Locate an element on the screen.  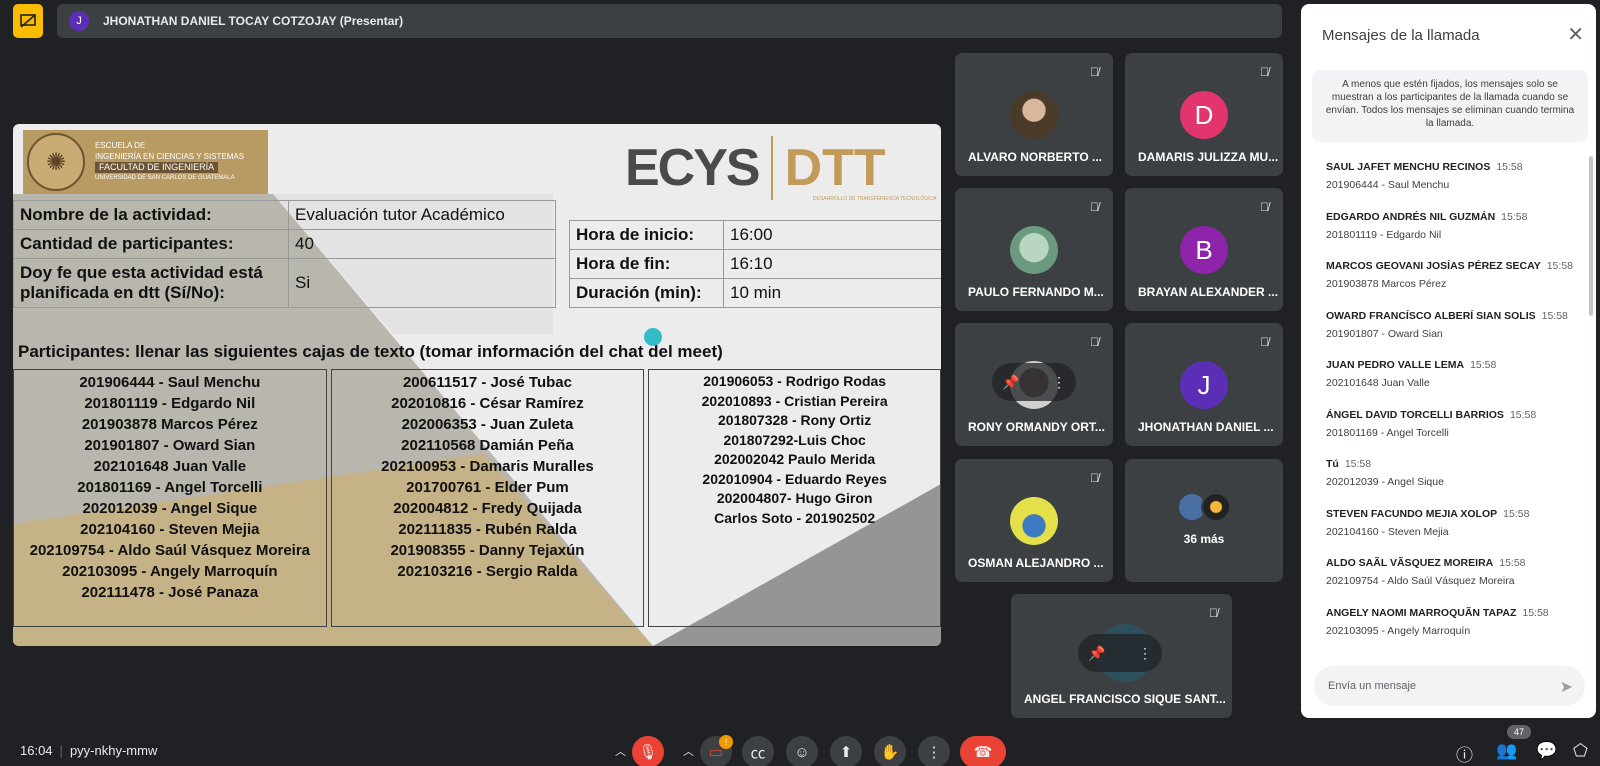
participant-count-badge: 47 is located at coordinates (1519, 732).